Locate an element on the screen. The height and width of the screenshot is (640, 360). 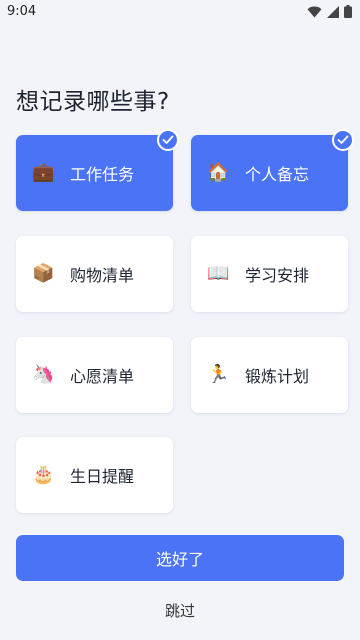
wifi-icon is located at coordinates (314, 11).